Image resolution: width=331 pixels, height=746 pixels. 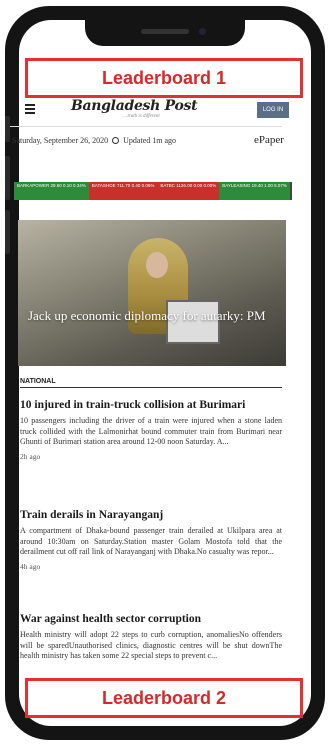 What do you see at coordinates (30, 109) in the screenshot?
I see `menu-icon` at bounding box center [30, 109].